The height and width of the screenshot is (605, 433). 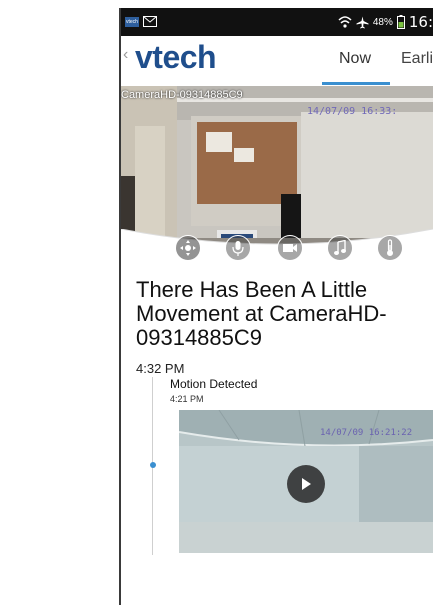 I want to click on video-camera-icon, so click(x=290, y=248).